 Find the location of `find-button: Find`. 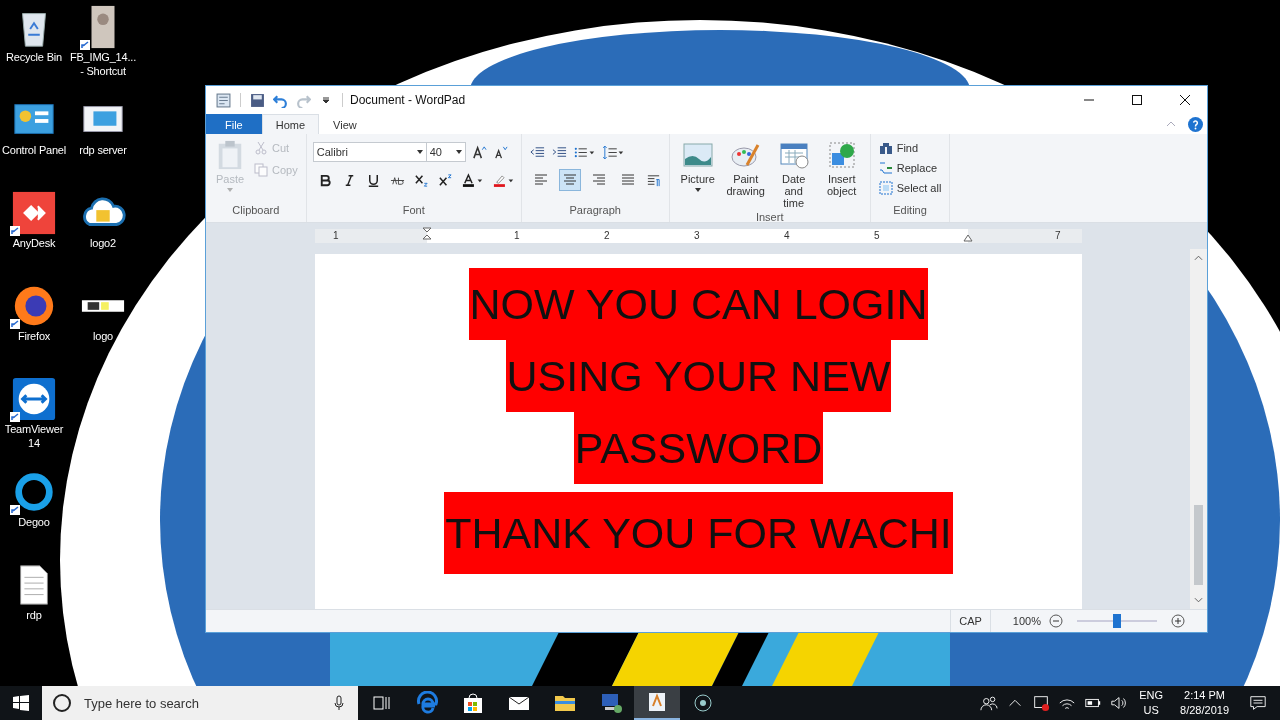

find-button: Find is located at coordinates (910, 148).